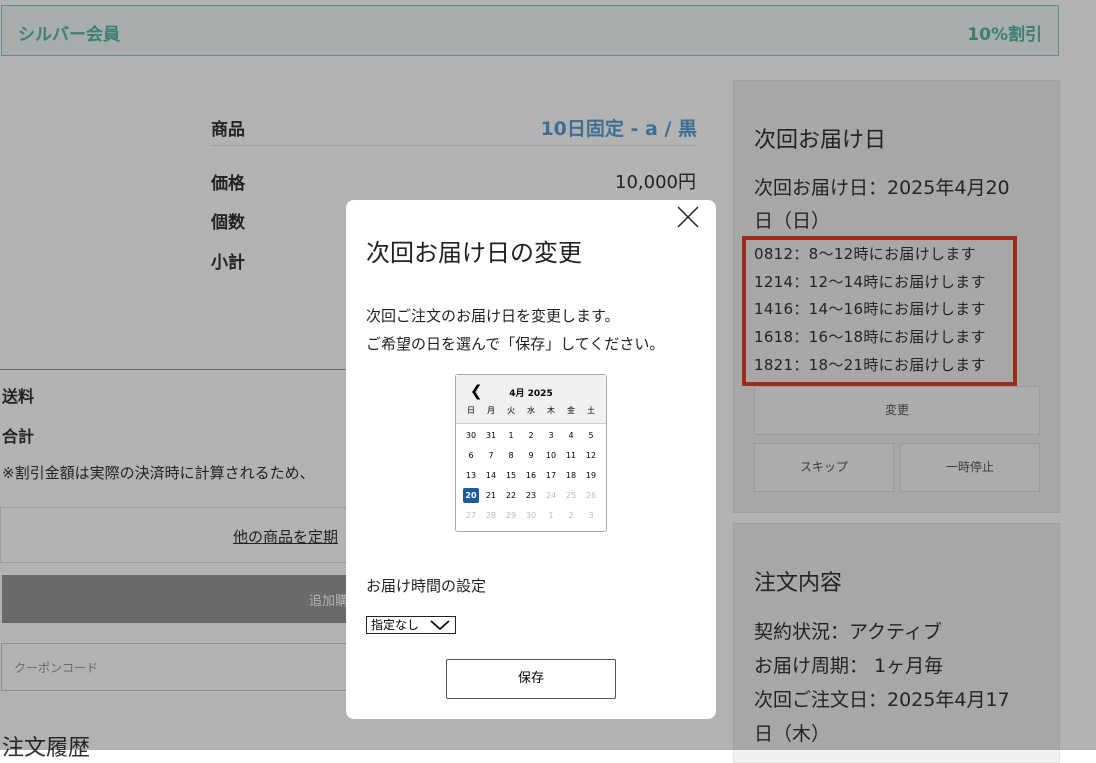 The image size is (1096, 763). Describe the element at coordinates (571, 455) in the screenshot. I see `calendar-day: 11` at that location.